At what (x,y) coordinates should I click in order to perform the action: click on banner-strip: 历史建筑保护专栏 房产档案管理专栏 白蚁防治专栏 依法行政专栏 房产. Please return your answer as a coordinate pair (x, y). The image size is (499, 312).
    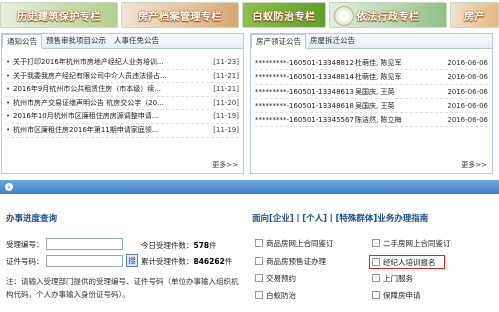
    Looking at the image, I should click on (249, 15).